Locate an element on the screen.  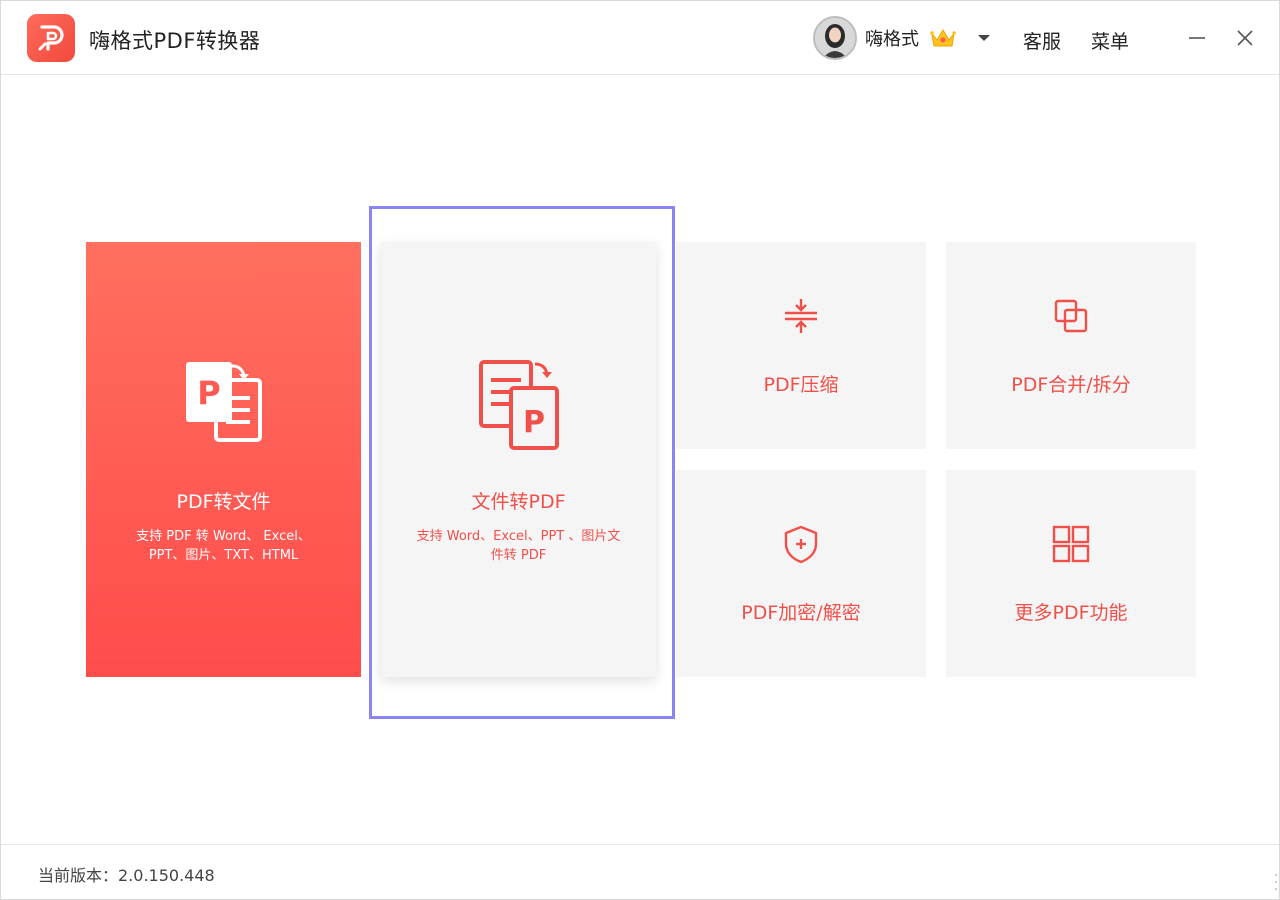
more-pdf-features-title: 更多PDF功能 is located at coordinates (1071, 613).